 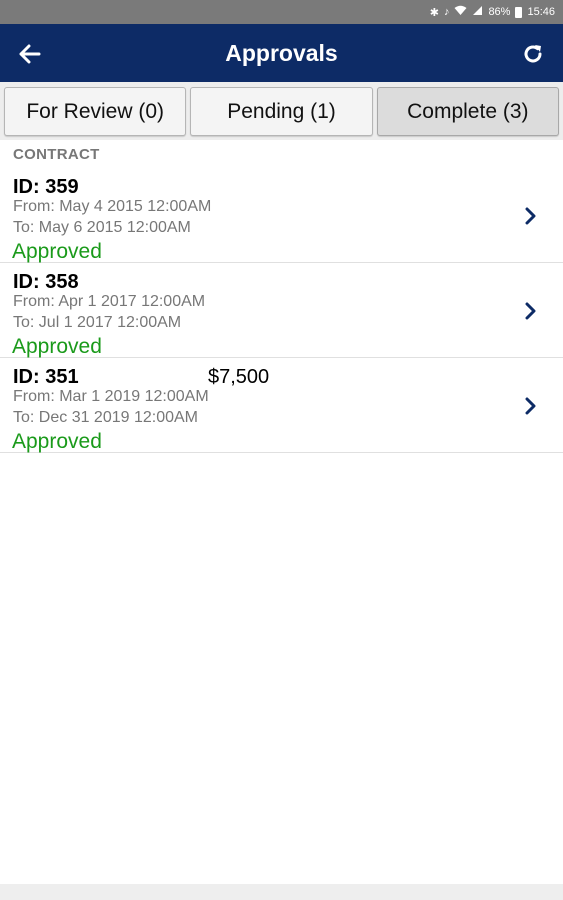 I want to click on contract-to: To: Jul 1 2017 12:00AM, so click(x=97, y=322).